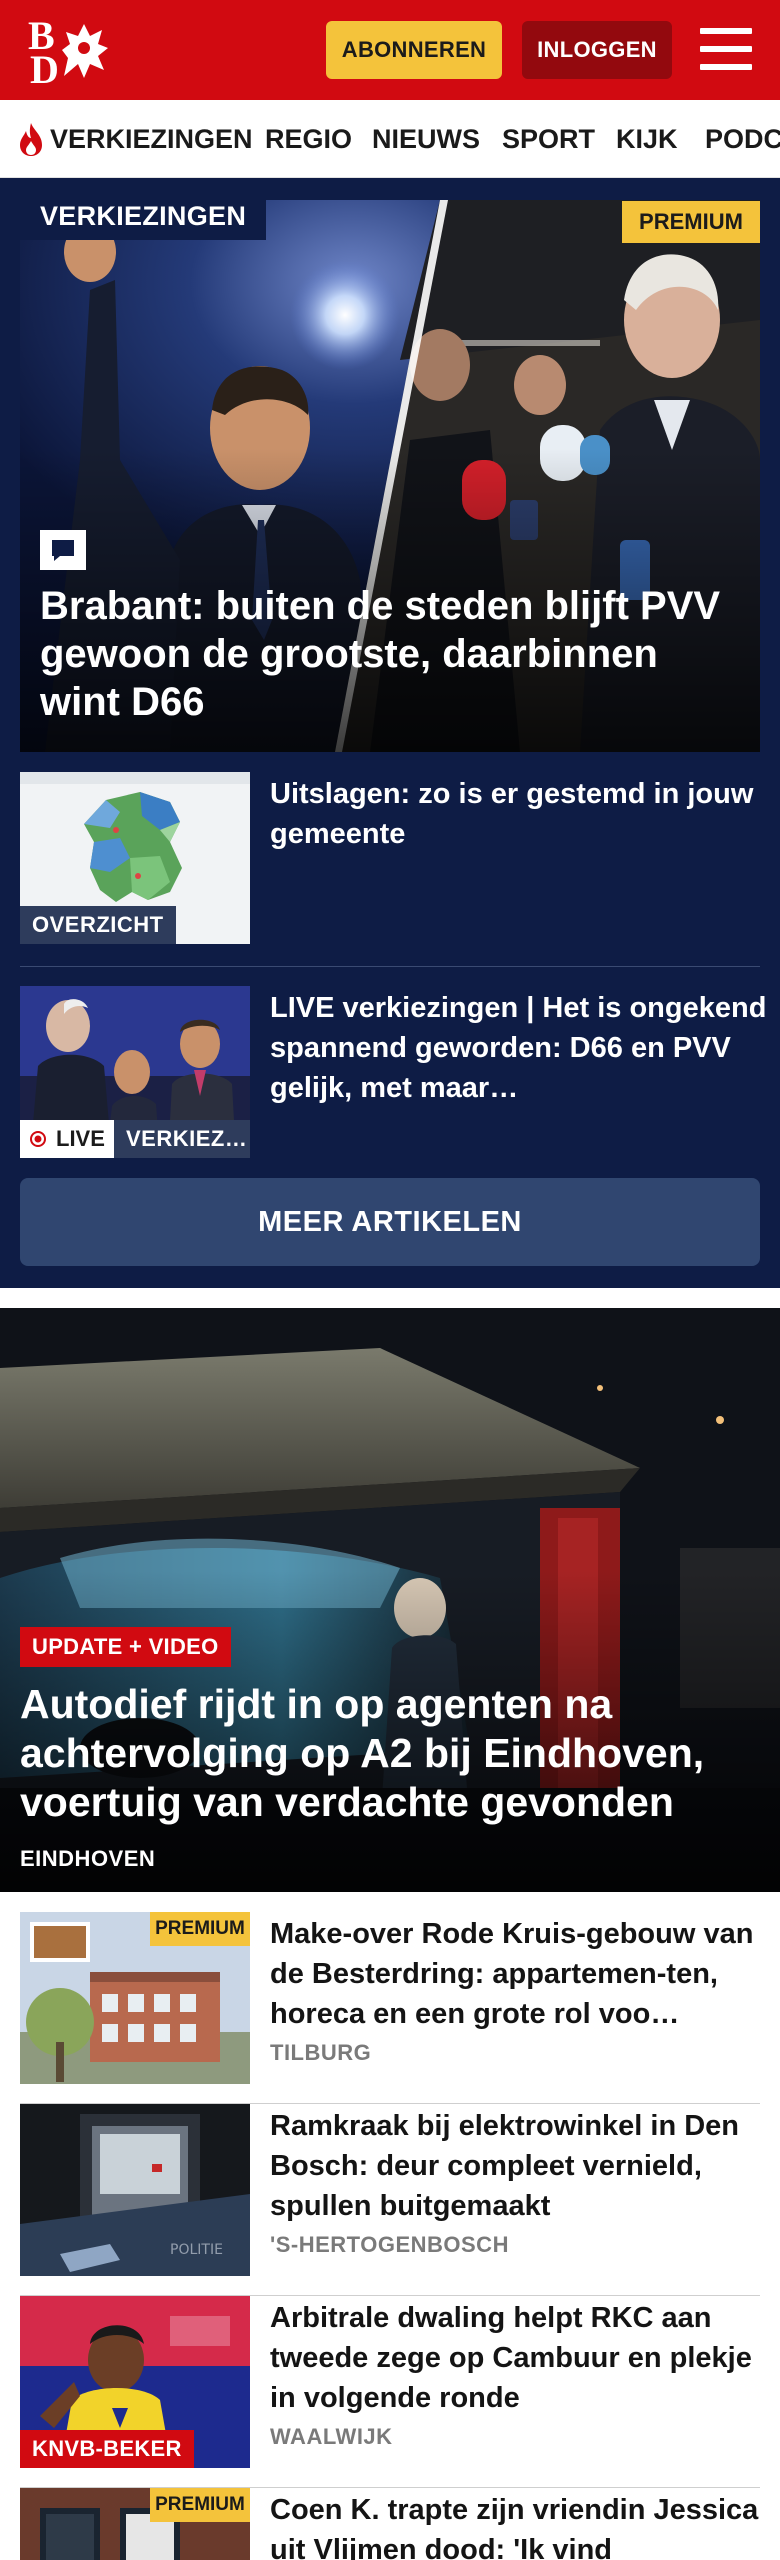  What do you see at coordinates (548, 139) in the screenshot?
I see `nav-item-sport: SPORT` at bounding box center [548, 139].